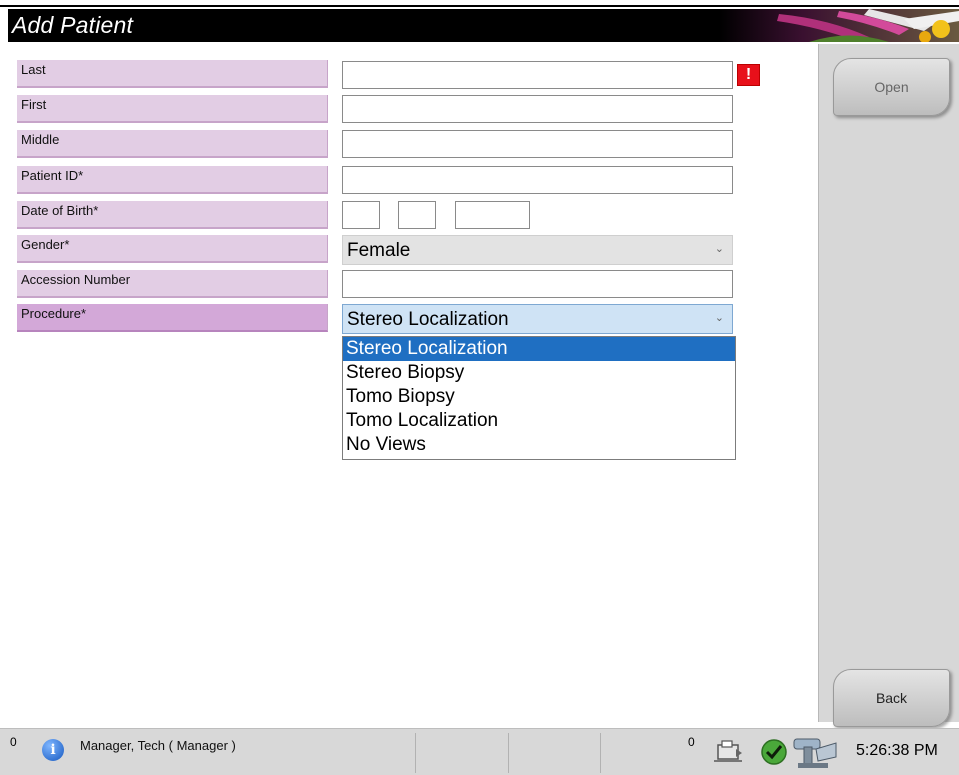  I want to click on first-name-field, so click(537, 109).